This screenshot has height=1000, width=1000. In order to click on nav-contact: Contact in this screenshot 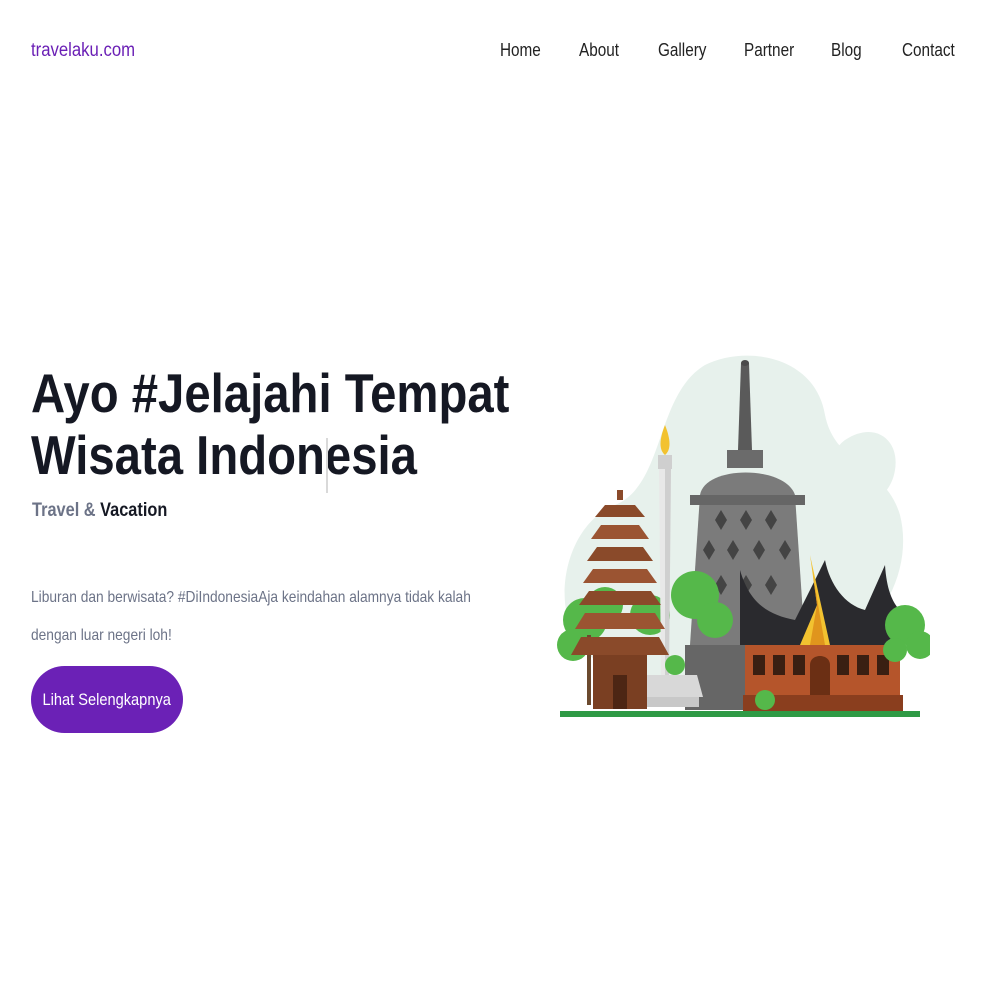, I will do `click(928, 50)`.